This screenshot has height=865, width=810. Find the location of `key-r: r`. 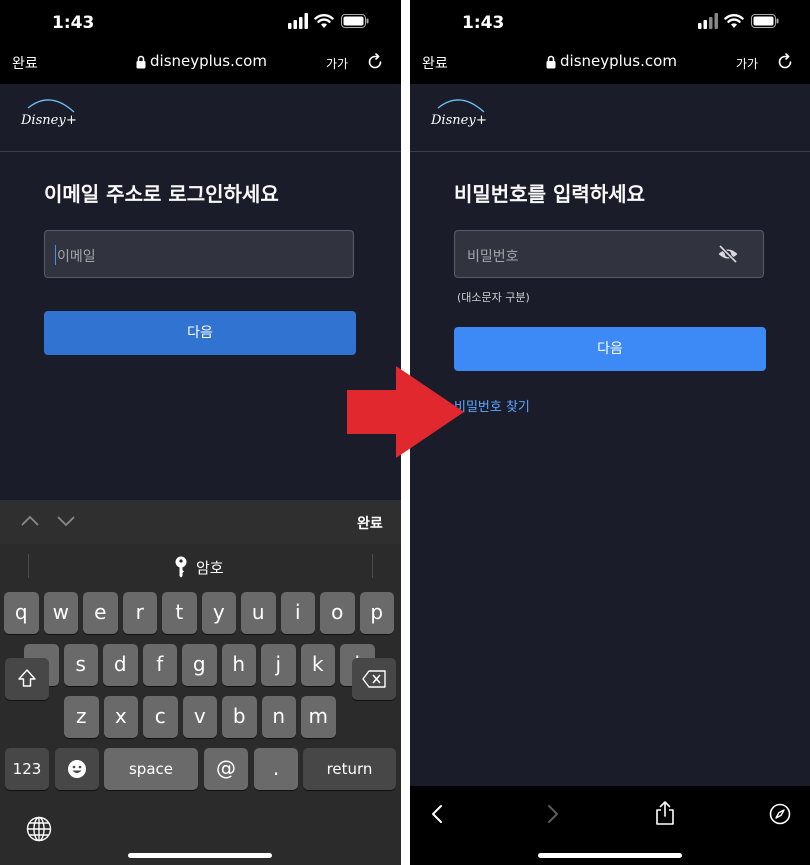

key-r: r is located at coordinates (139, 613).